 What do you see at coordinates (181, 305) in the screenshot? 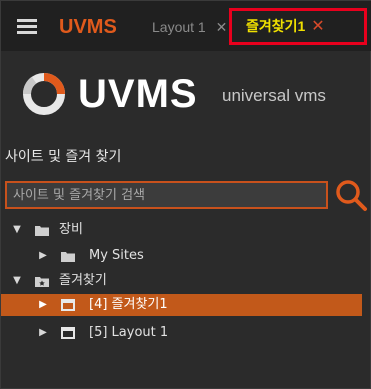
I see `tree-node-favorite-1: ▶ [4] 즐겨찾기1` at bounding box center [181, 305].